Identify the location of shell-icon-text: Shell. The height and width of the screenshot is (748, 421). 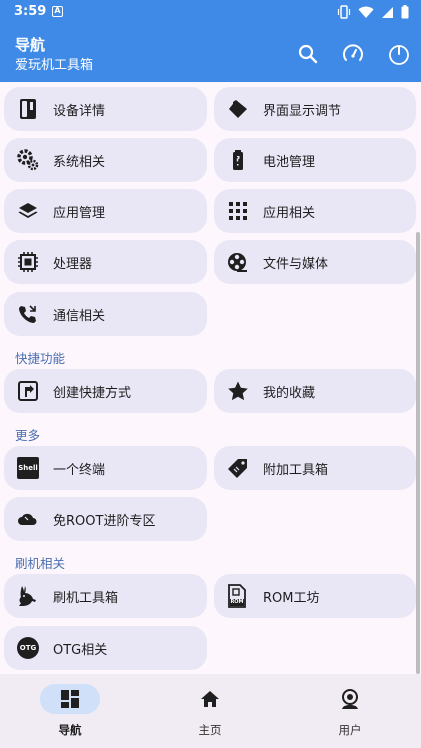
(28, 468).